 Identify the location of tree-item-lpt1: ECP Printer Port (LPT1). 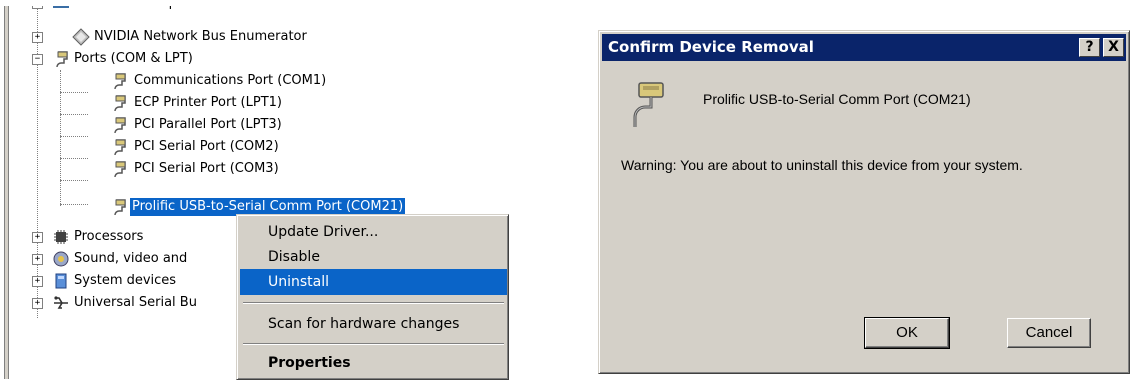
(295, 103).